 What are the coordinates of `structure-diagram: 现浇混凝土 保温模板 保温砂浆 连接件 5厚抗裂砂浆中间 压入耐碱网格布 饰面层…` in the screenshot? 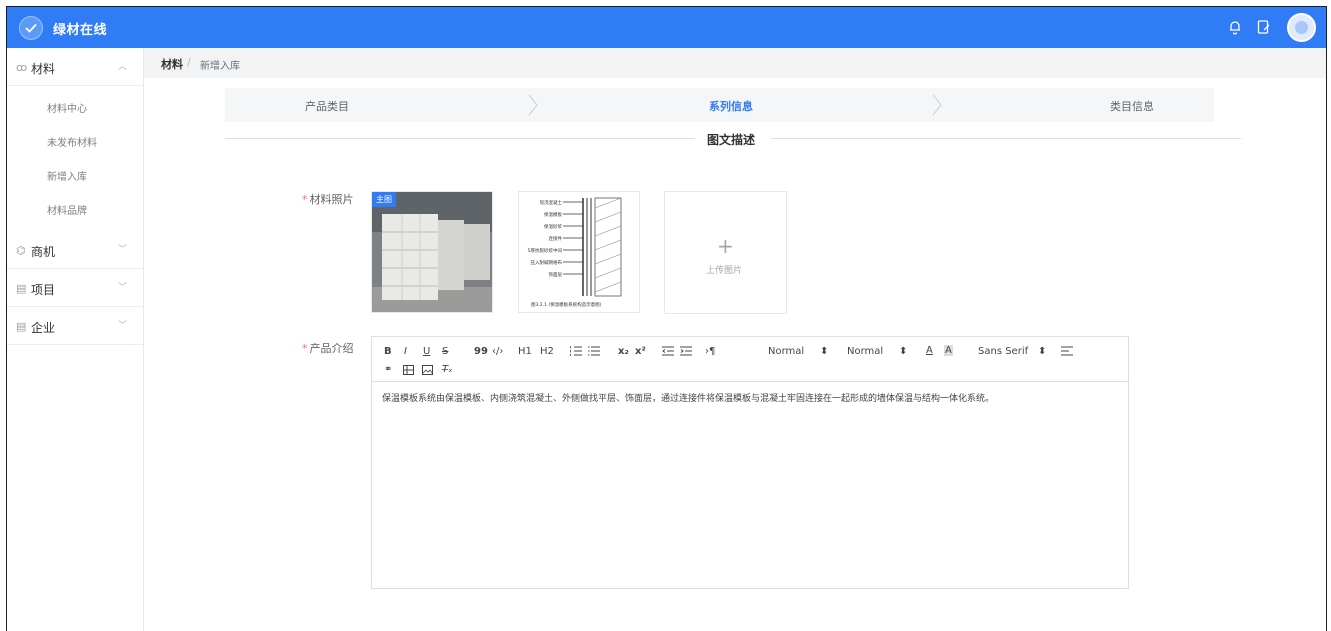 It's located at (575, 252).